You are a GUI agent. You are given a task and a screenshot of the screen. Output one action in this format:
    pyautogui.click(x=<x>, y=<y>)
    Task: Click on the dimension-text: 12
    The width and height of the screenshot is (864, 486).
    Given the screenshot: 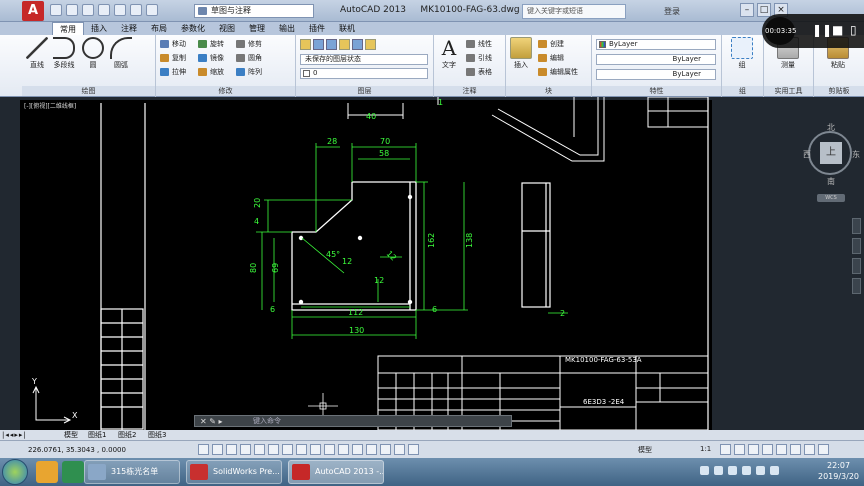 What is the action you would take?
    pyautogui.click(x=347, y=261)
    